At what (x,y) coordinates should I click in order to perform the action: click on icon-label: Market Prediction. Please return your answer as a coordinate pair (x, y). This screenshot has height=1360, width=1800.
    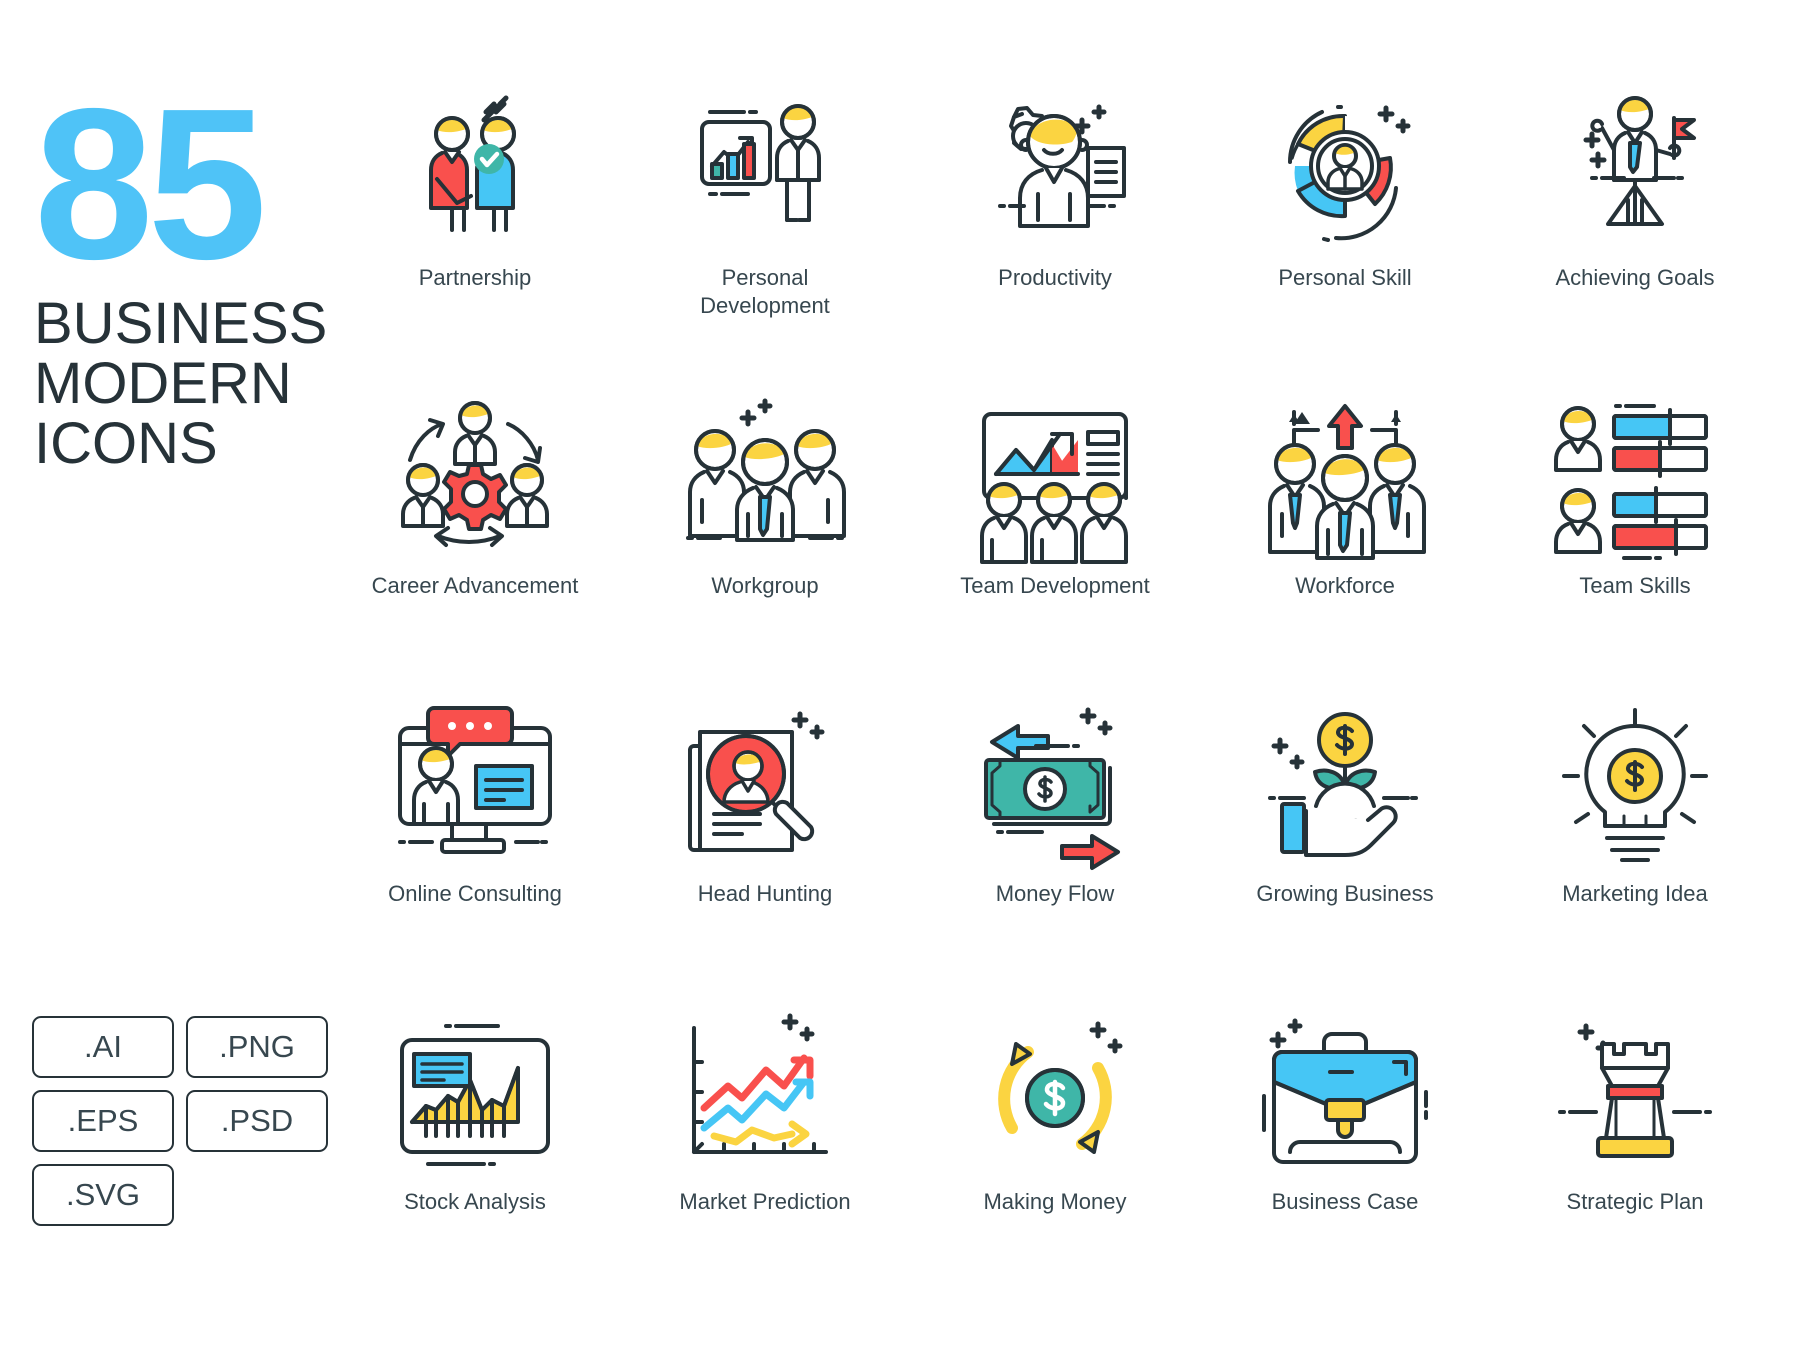
    Looking at the image, I should click on (765, 1201).